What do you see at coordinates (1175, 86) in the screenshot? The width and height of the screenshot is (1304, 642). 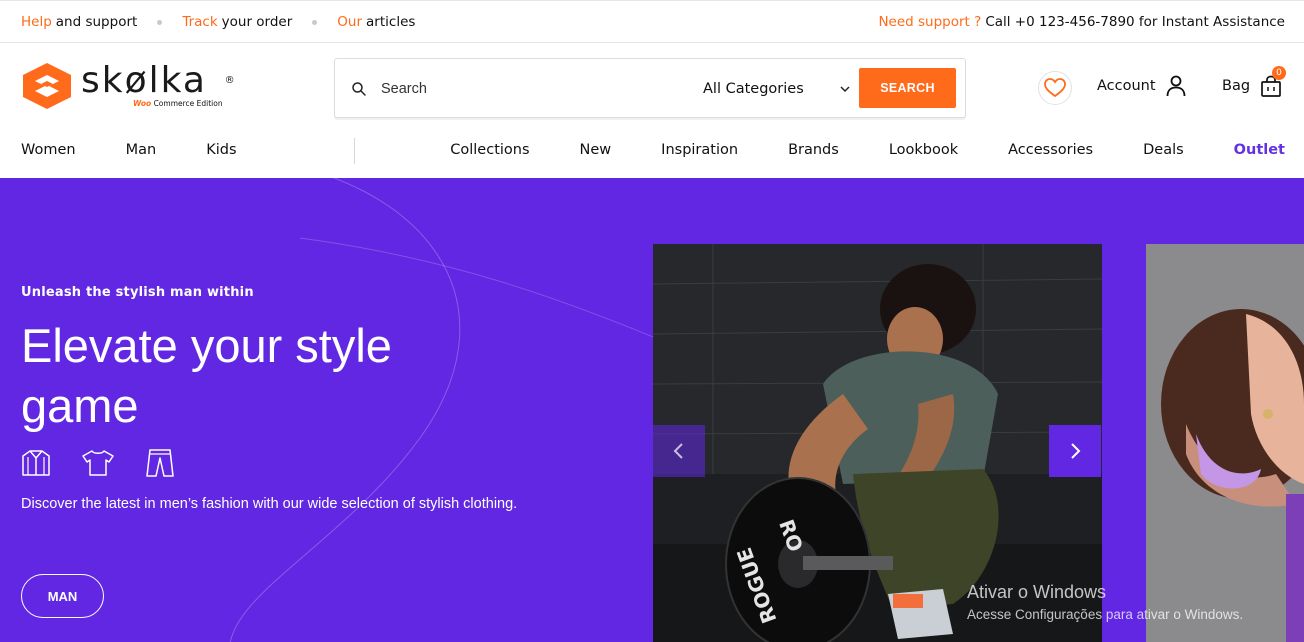 I see `user-icon` at bounding box center [1175, 86].